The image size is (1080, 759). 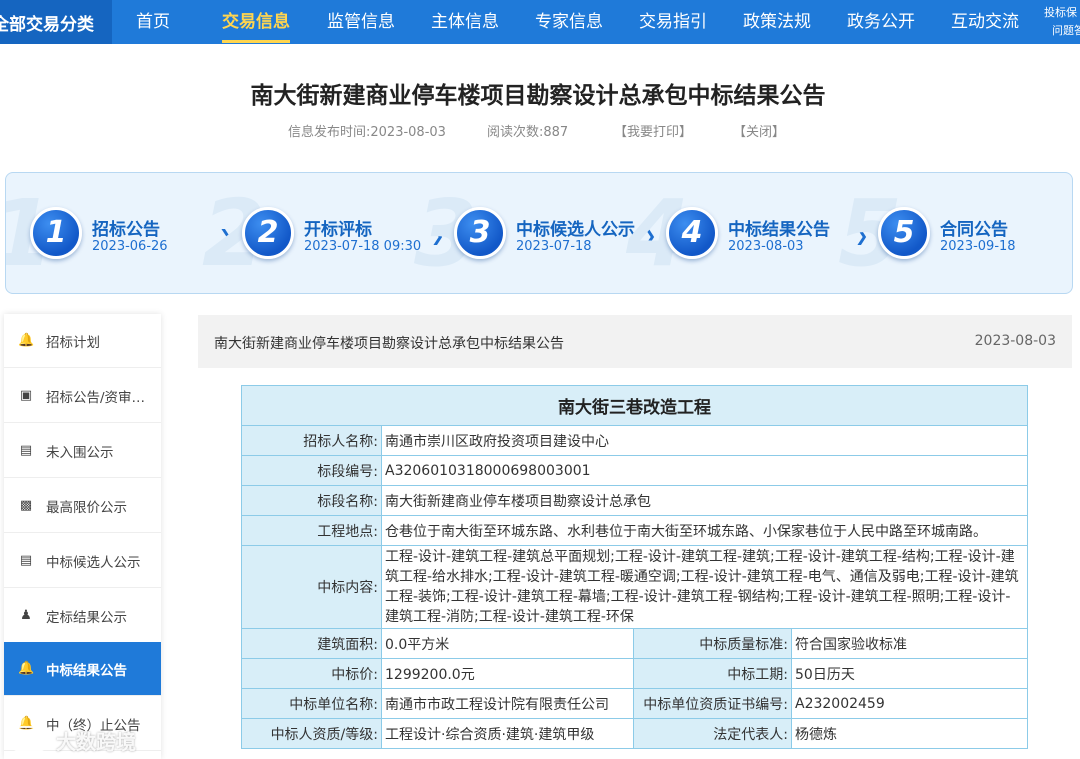 I want to click on sidebar-item-award-decision: ♟ 定标结果公示, so click(x=82, y=616).